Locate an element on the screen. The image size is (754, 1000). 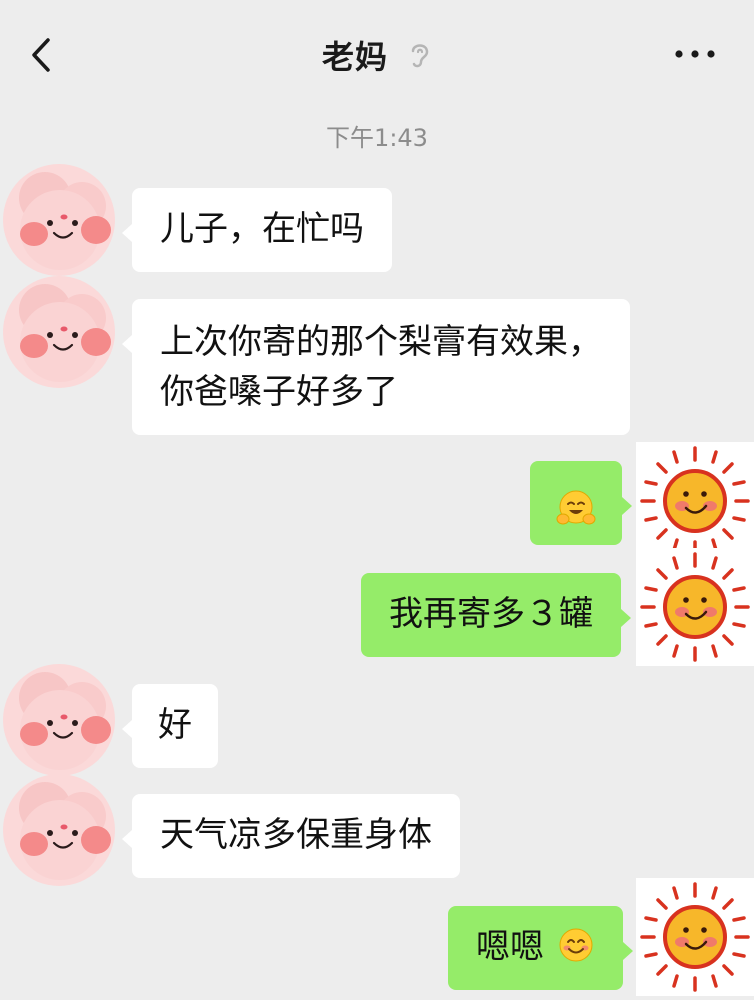
message-text: 儿子，在忙吗 is located at coordinates (262, 229).